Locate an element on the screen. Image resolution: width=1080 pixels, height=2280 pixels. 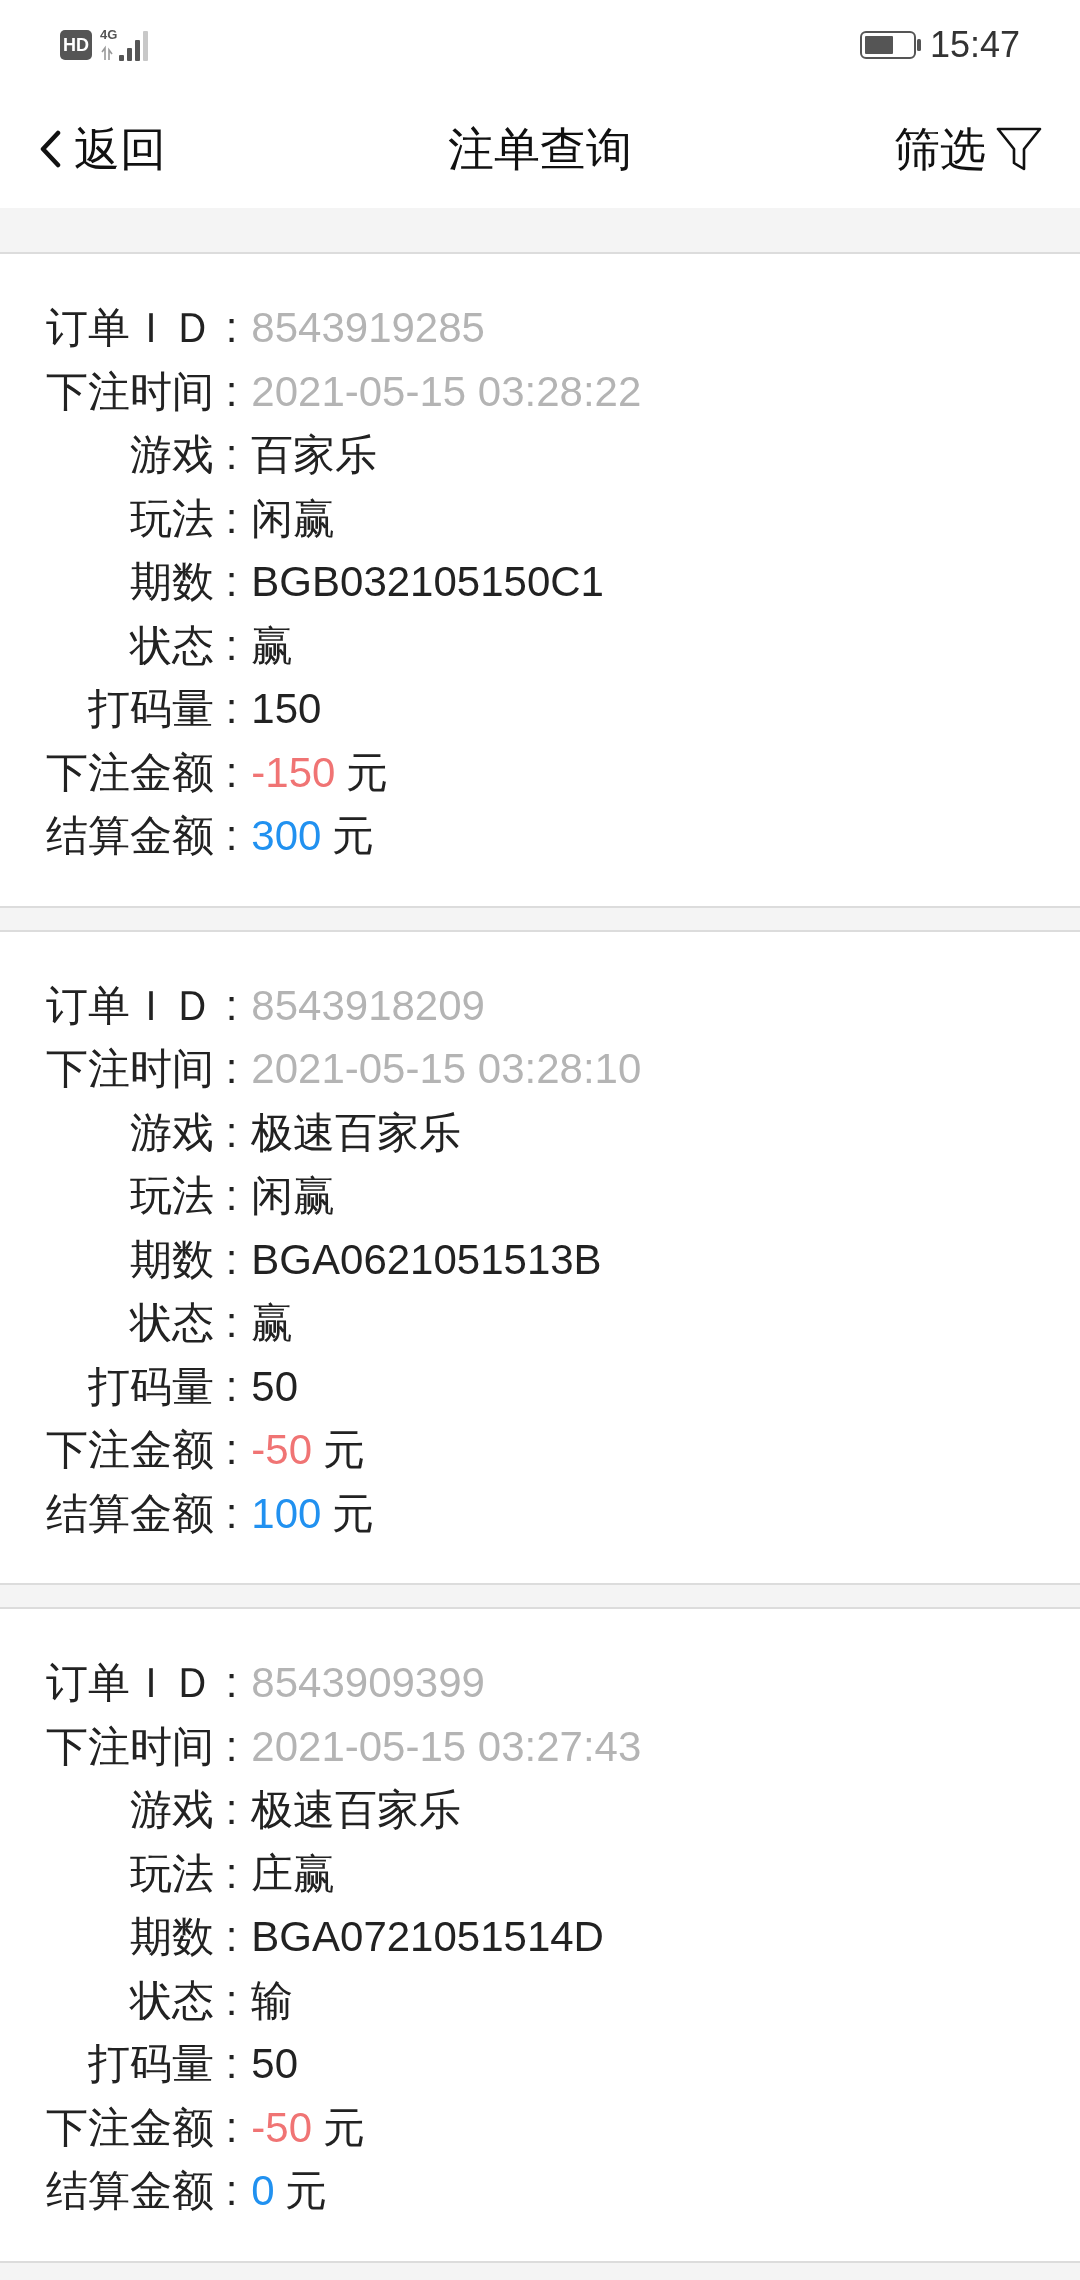
payout-amount: 0 is located at coordinates (263, 2191).